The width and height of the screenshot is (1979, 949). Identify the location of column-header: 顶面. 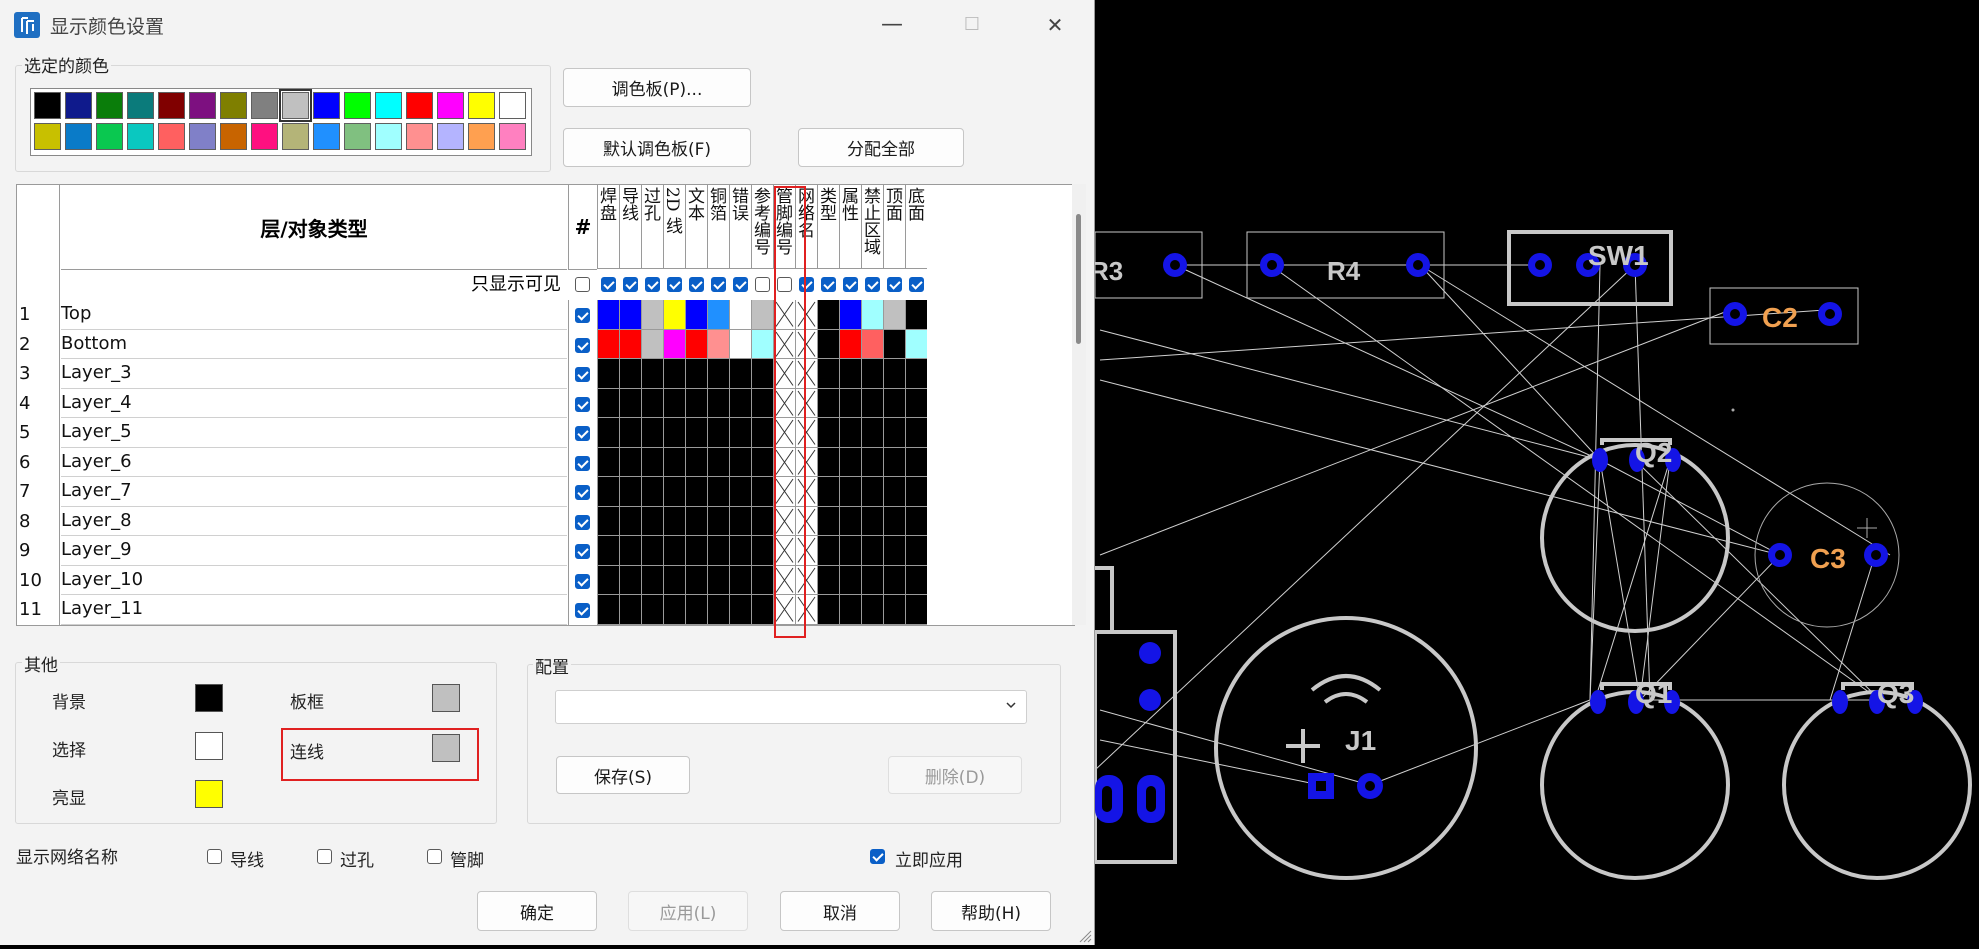
(894, 227).